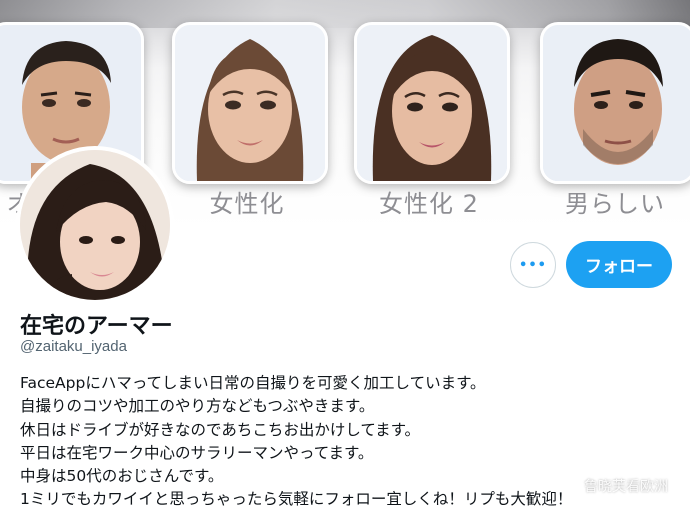 The image size is (690, 516). I want to click on masculine-face-image, so click(616, 103).